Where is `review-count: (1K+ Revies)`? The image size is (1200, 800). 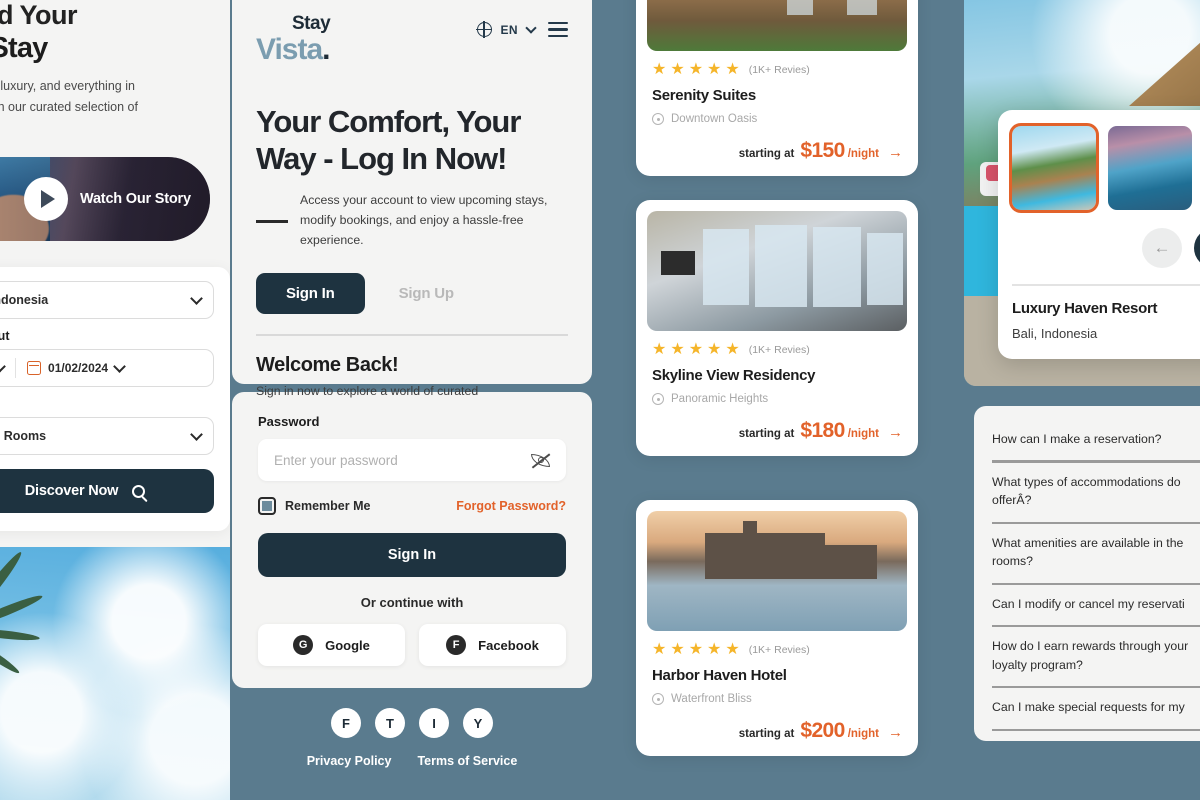
review-count: (1K+ Revies) is located at coordinates (779, 650).